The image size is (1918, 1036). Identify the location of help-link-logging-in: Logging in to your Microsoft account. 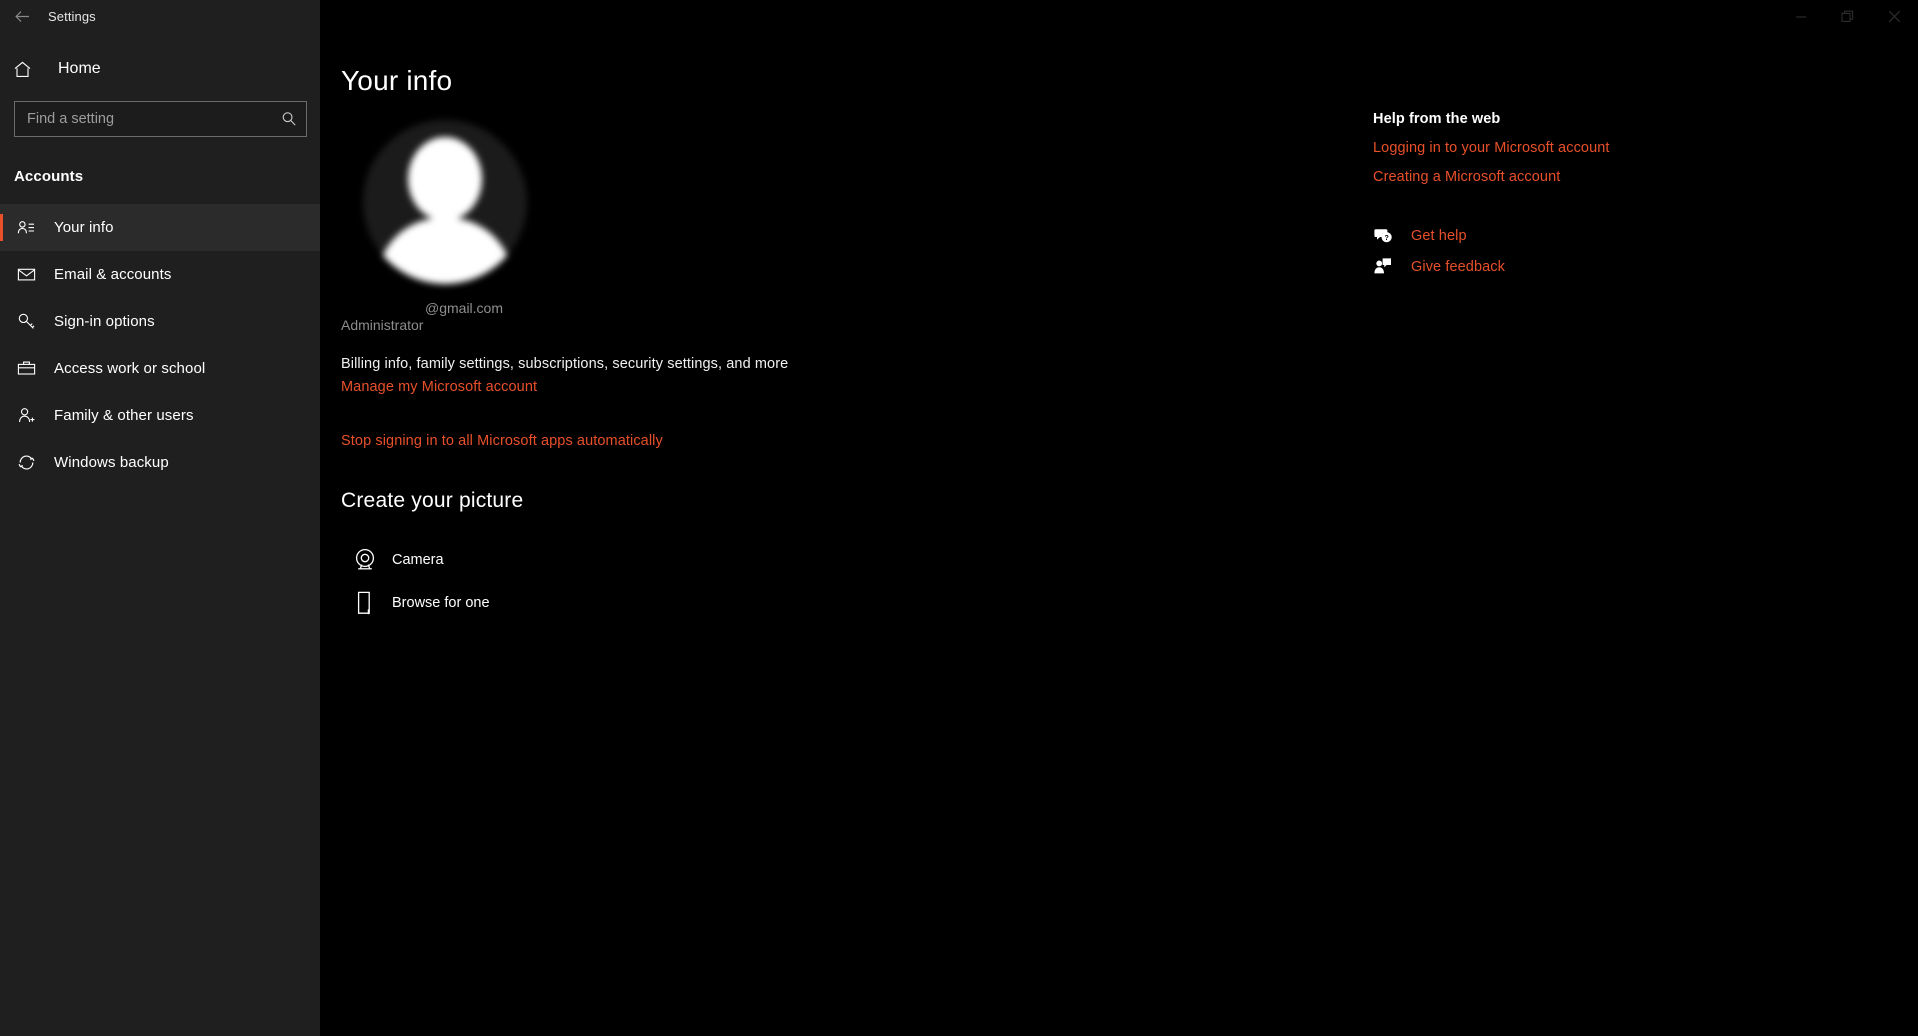
(1645, 148).